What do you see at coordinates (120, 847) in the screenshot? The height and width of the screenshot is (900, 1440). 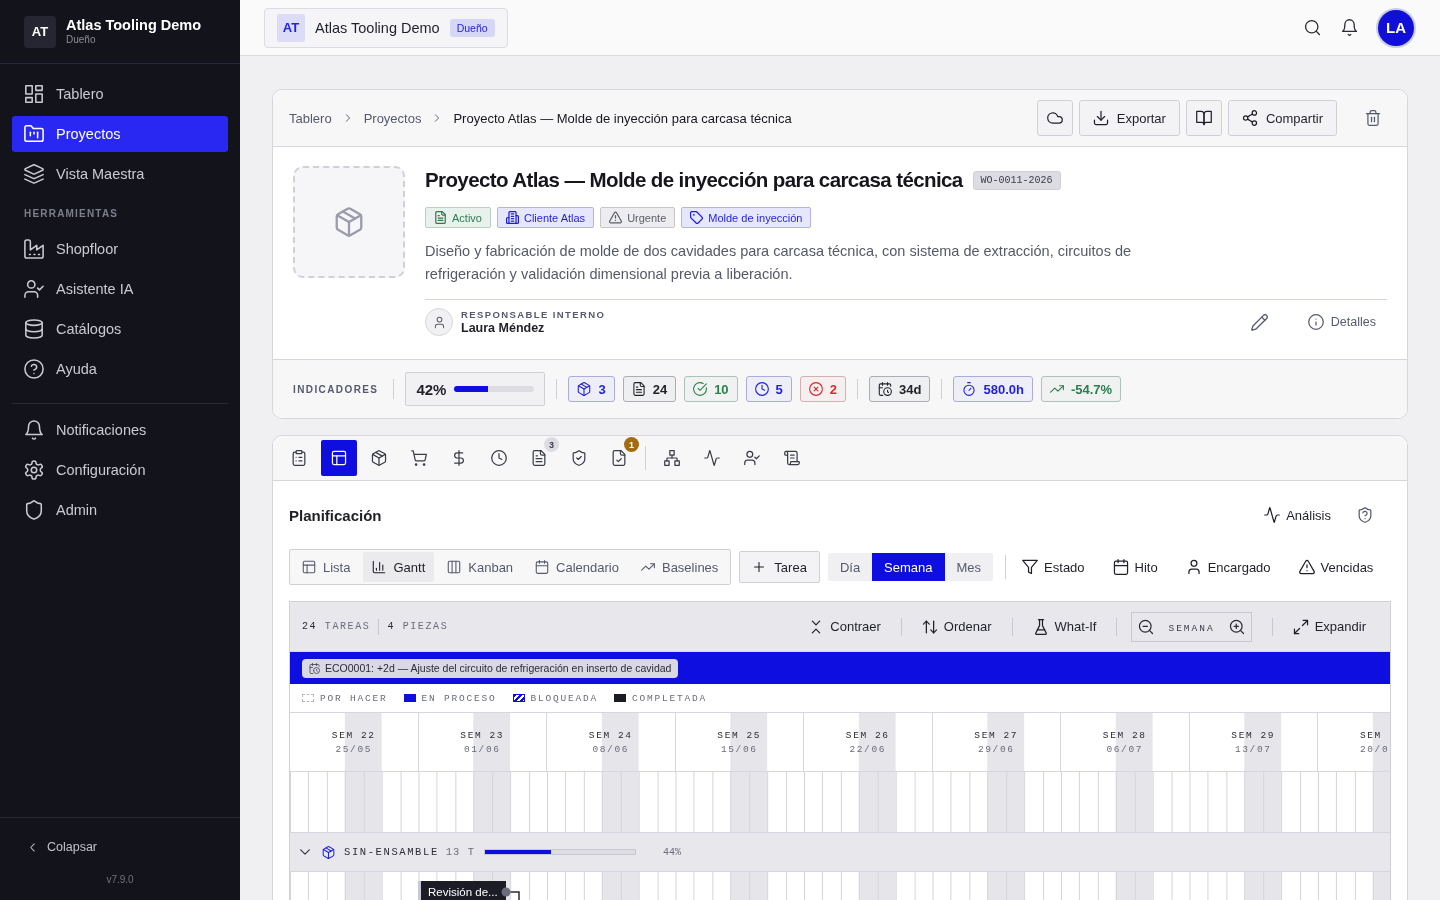 I see `collapse-button: Colapsar` at bounding box center [120, 847].